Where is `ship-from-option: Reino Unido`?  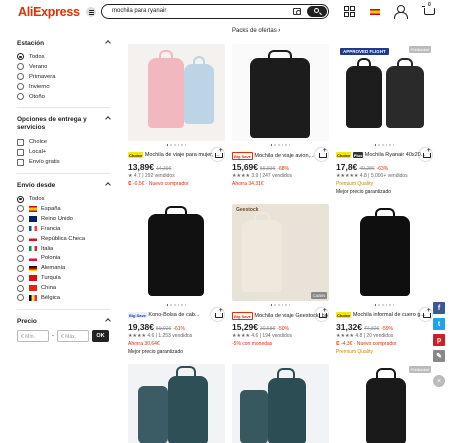
ship-from-option: Reino Unido is located at coordinates (63, 219).